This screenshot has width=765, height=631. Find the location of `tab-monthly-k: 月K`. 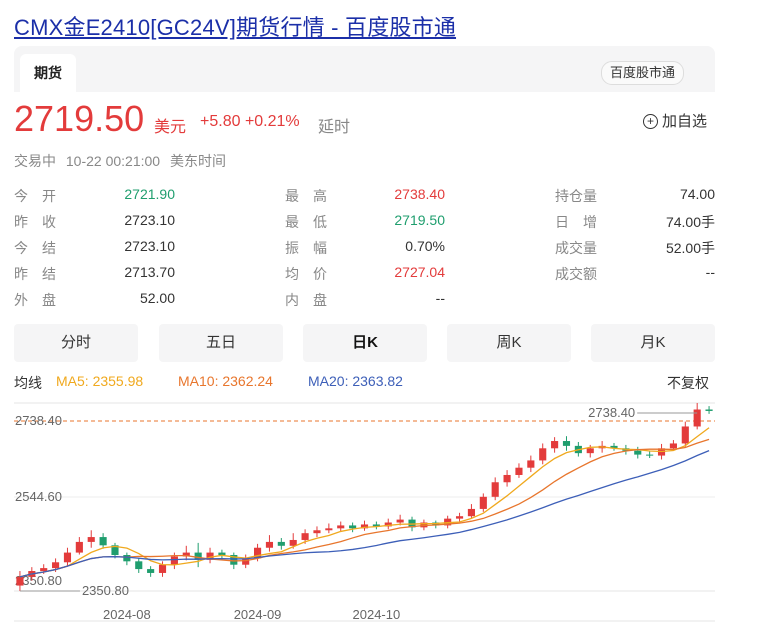

tab-monthly-k: 月K is located at coordinates (653, 343).